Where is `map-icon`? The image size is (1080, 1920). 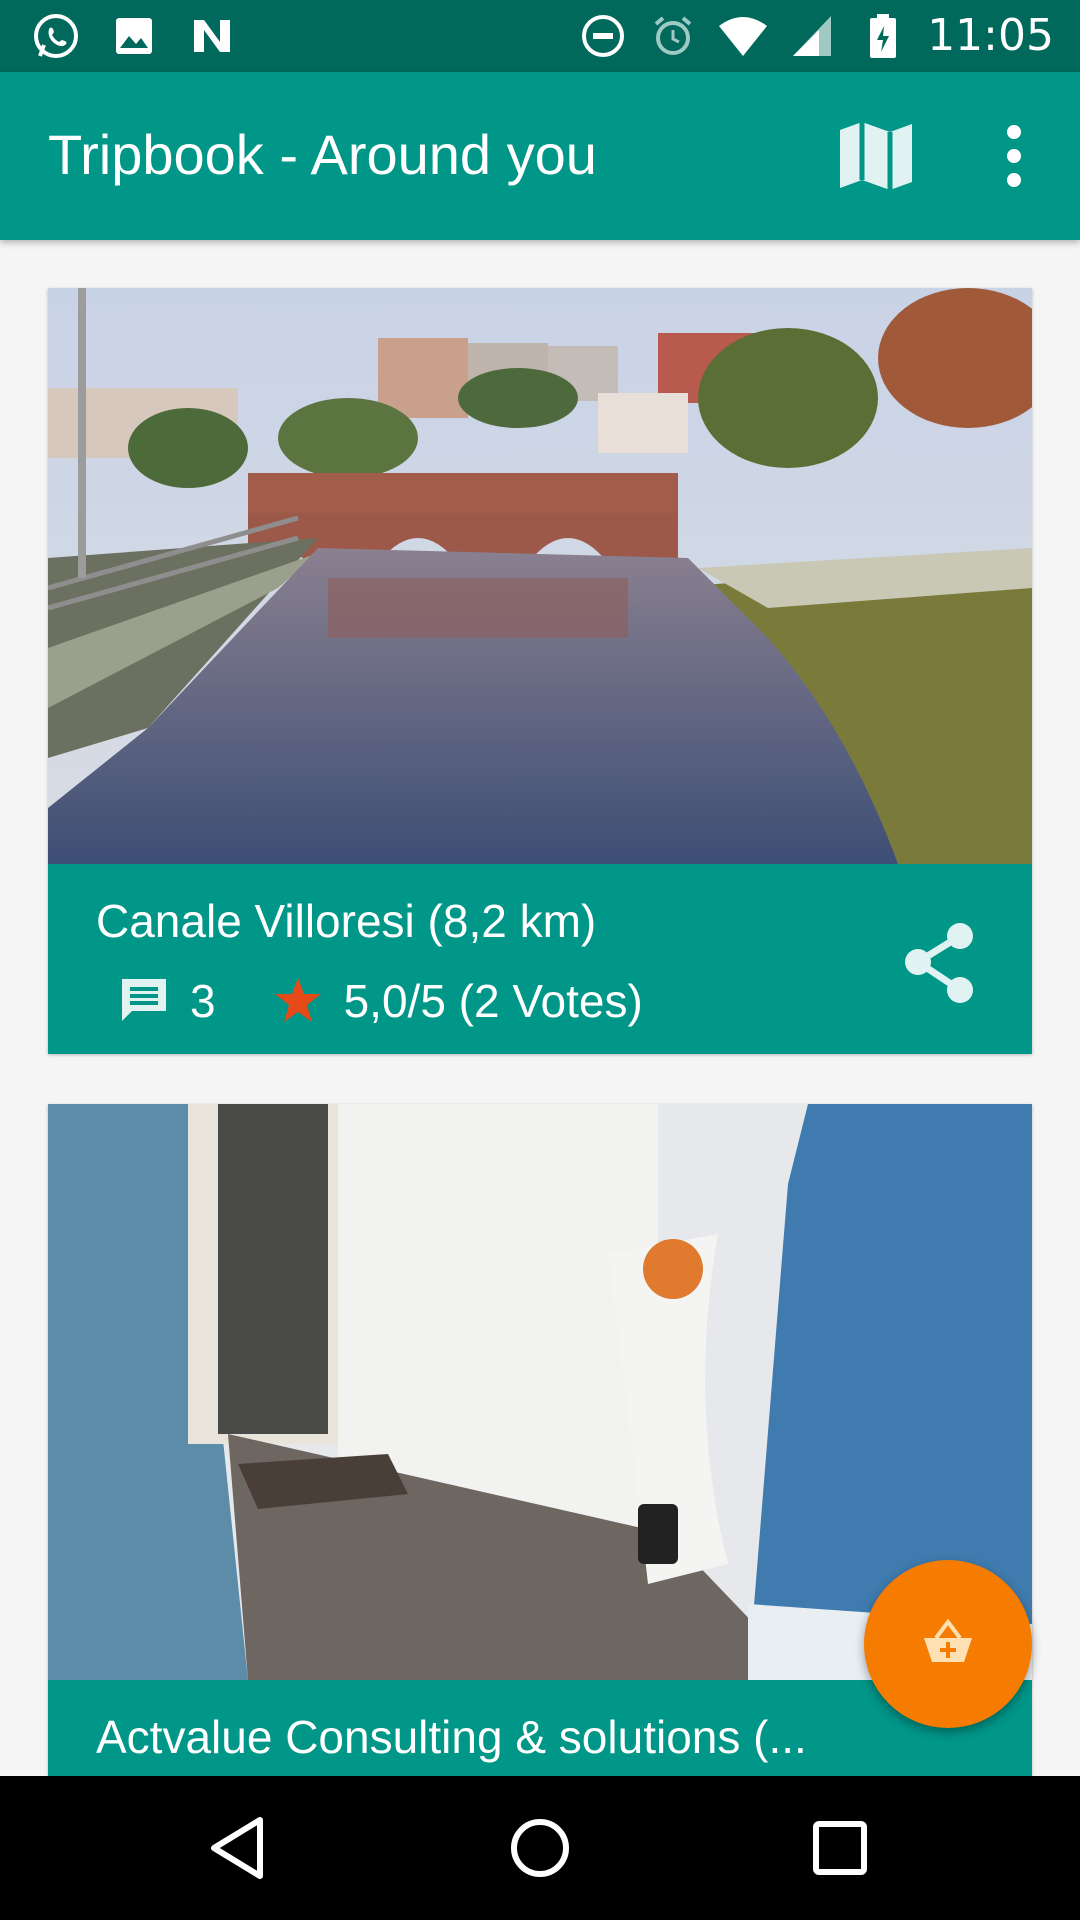
map-icon is located at coordinates (876, 156).